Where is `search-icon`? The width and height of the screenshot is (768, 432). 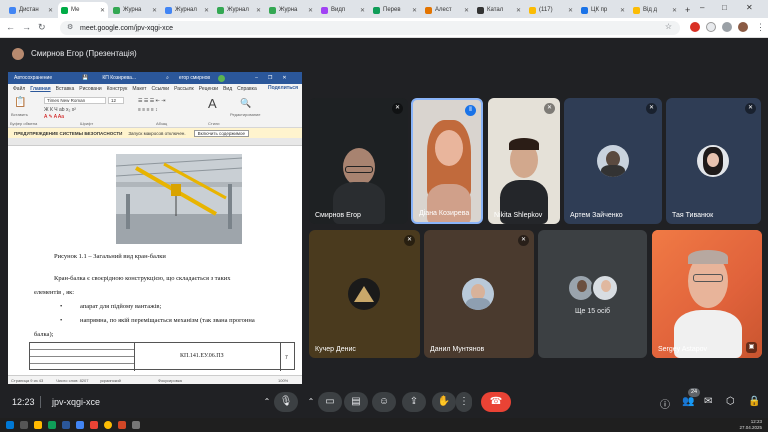
search-icon is located at coordinates (24, 425).